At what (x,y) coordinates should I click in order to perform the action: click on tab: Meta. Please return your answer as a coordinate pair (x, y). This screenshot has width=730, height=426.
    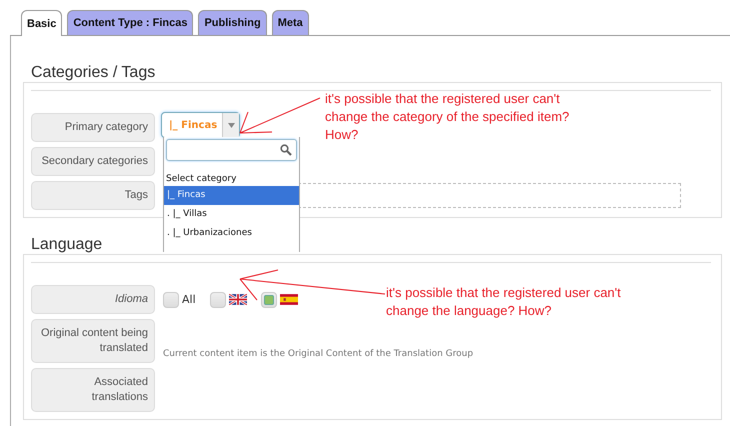
    Looking at the image, I should click on (290, 22).